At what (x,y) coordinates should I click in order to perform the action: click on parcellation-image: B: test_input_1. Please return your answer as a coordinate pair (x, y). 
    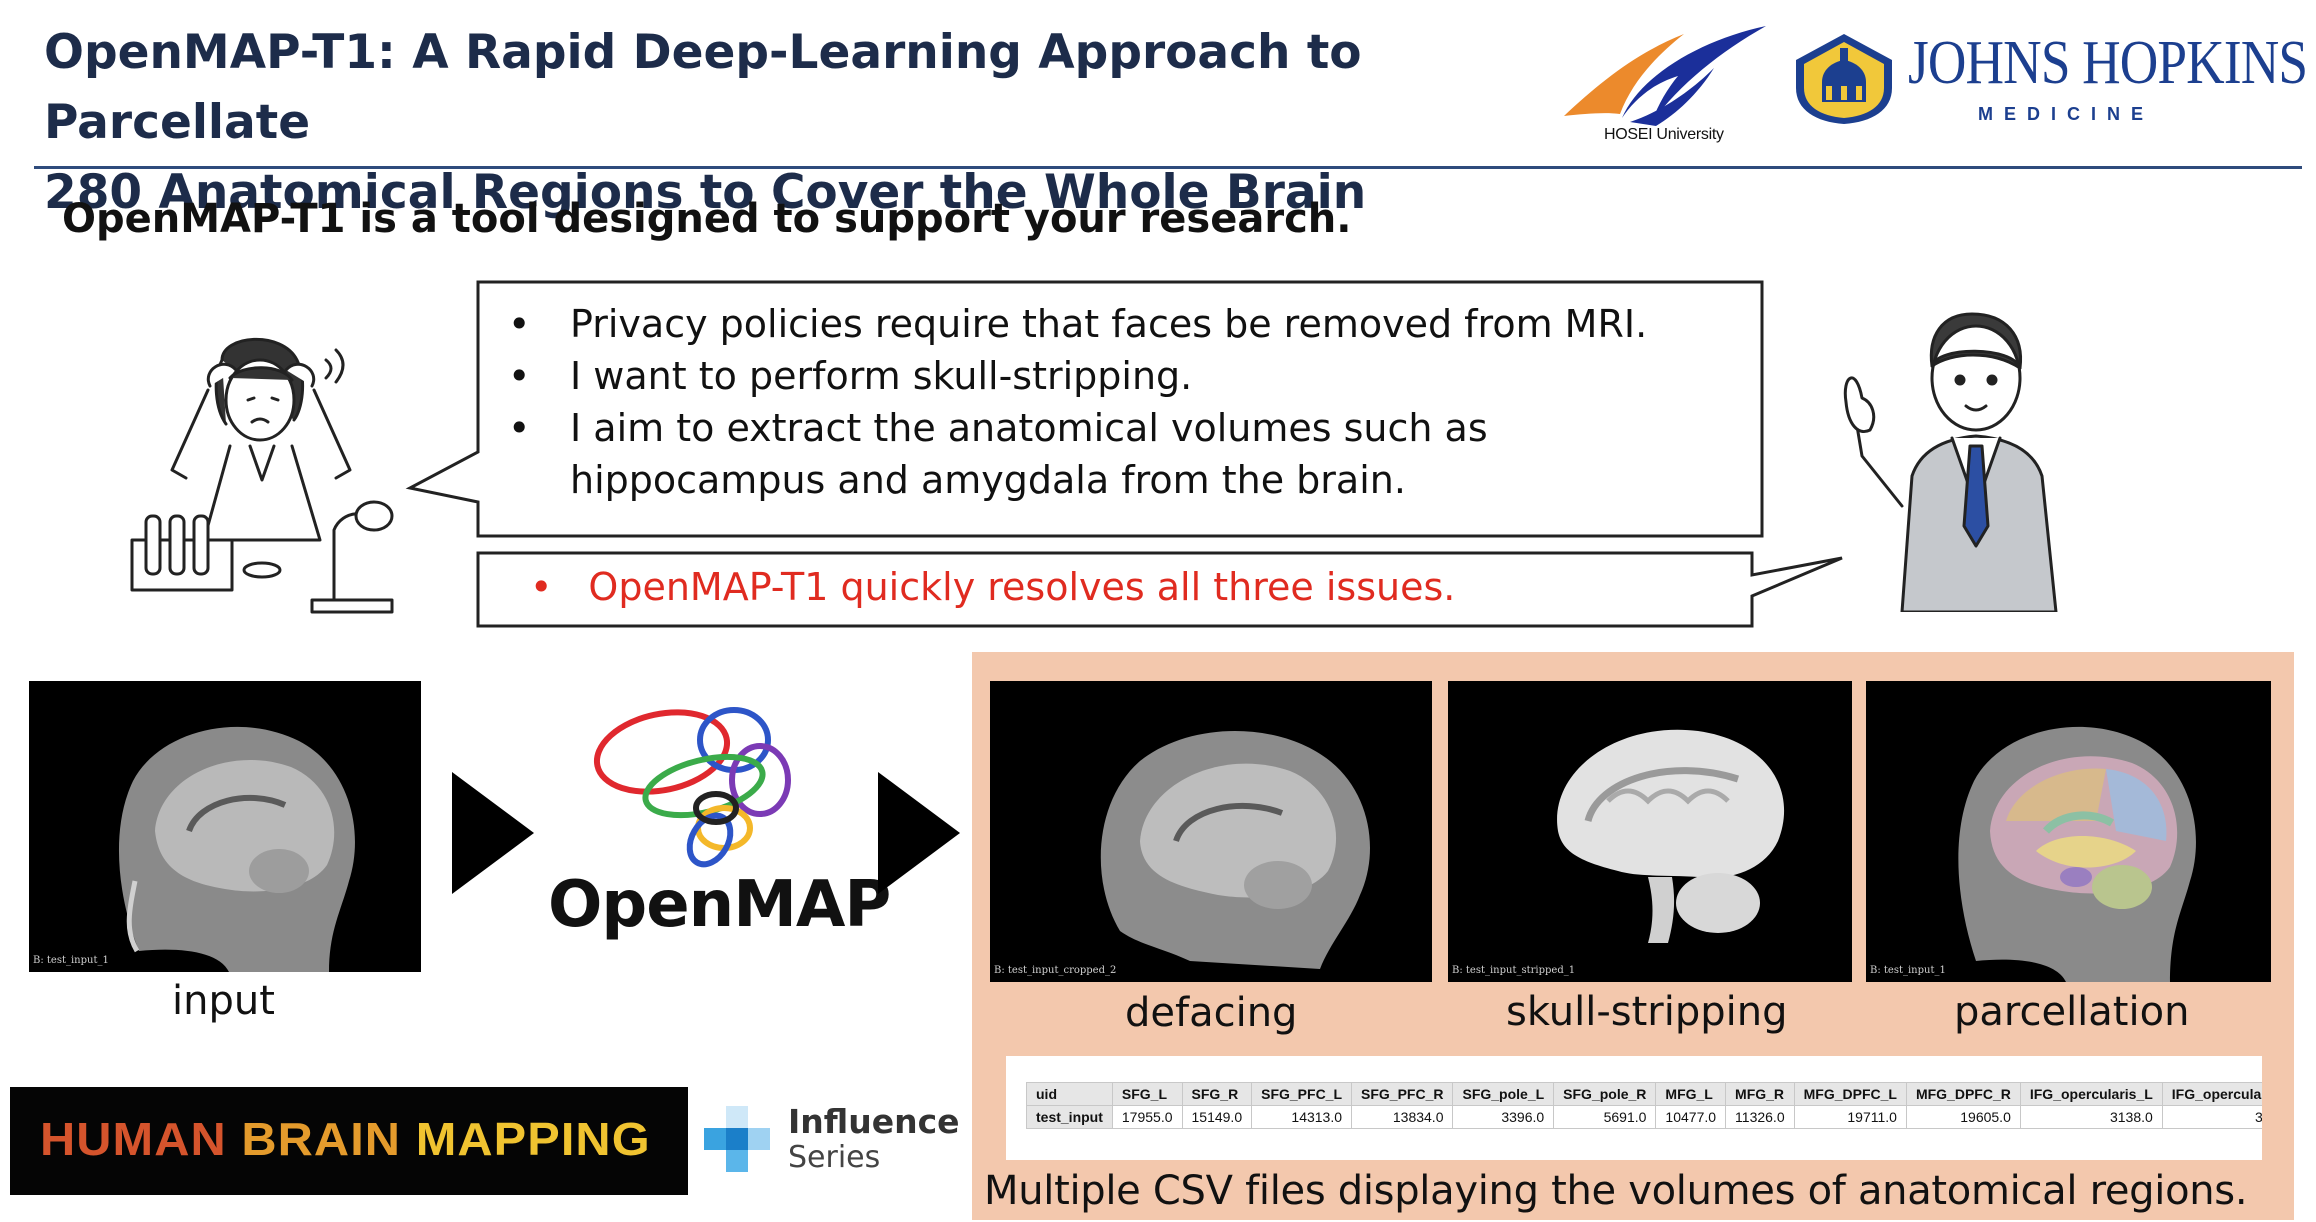
    Looking at the image, I should click on (2068, 831).